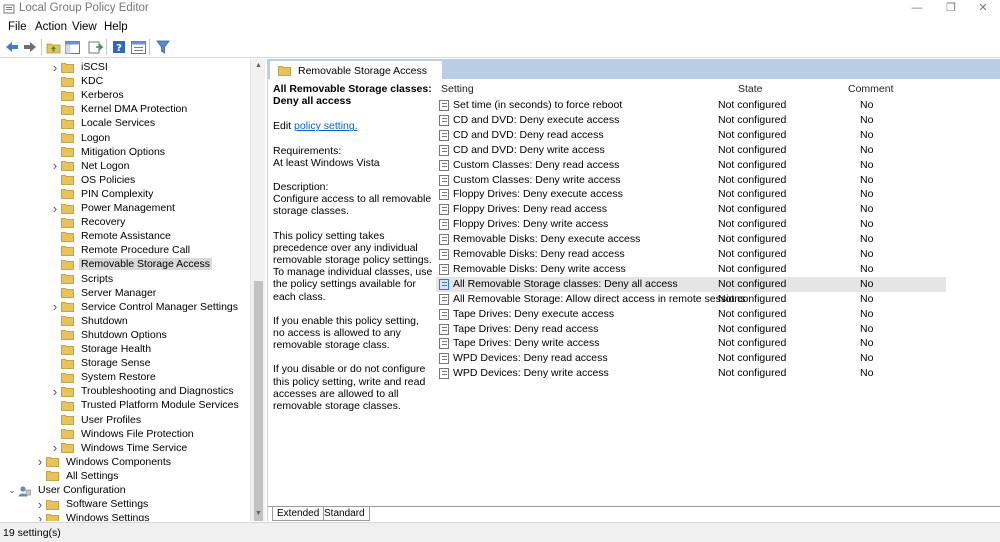  I want to click on tree-node: Trusted Platform Module Services, so click(145, 405).